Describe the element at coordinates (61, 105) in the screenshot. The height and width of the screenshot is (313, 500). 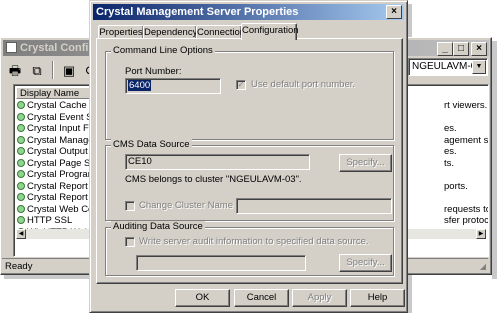
I see `service-name: Crystal Cache Server` at that location.